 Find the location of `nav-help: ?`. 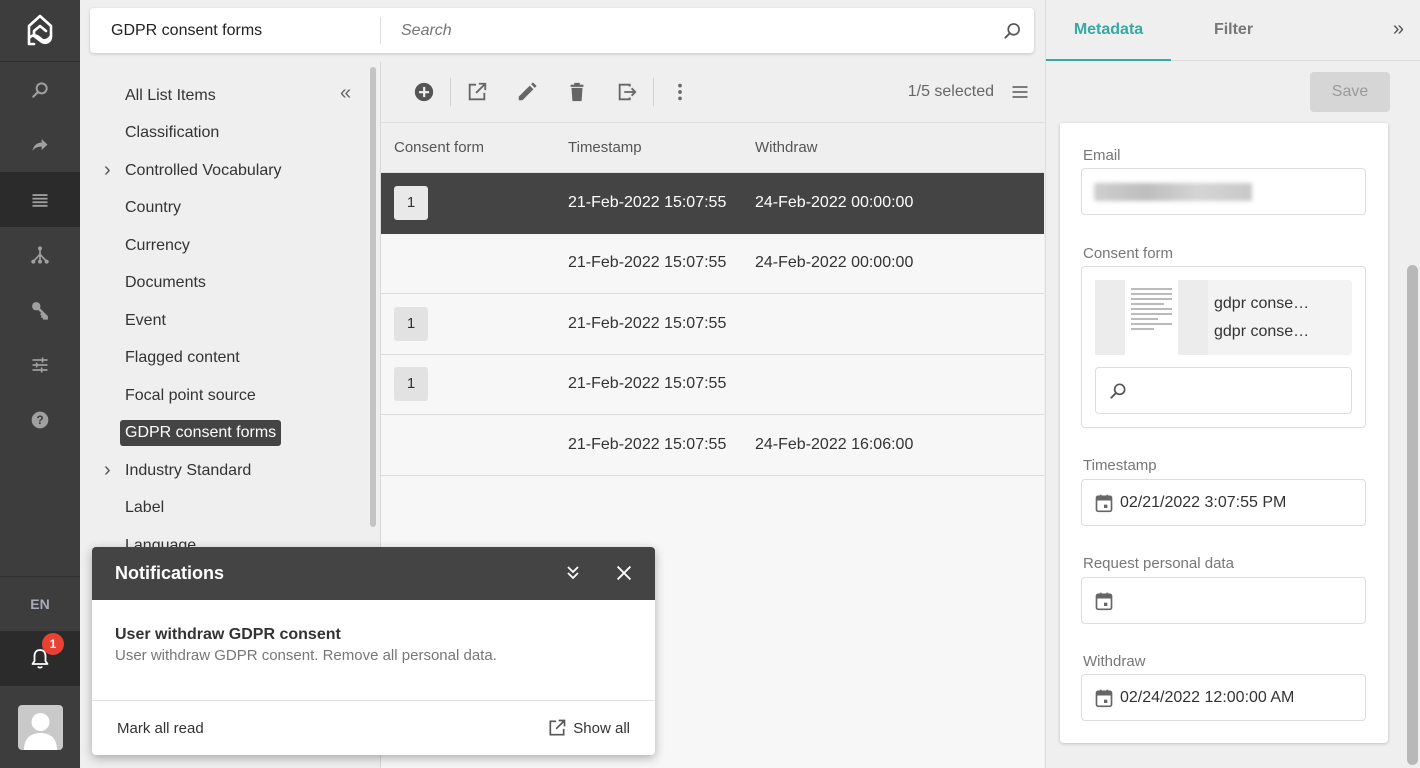

nav-help: ? is located at coordinates (40, 419).